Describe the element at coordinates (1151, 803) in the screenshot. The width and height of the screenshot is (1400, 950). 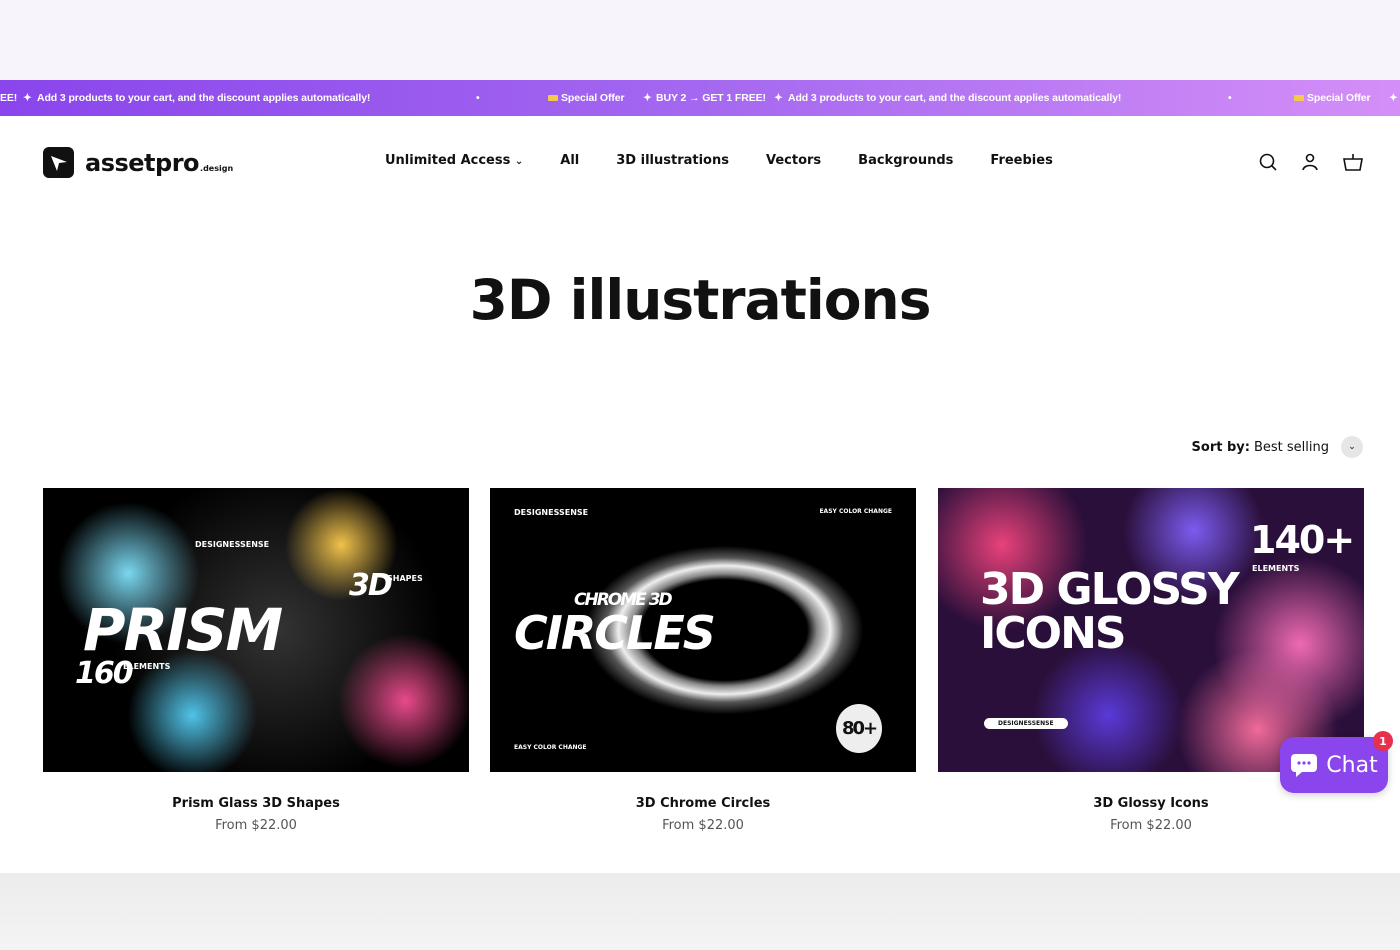
I see `product-name: 3D Glossy Icons` at that location.